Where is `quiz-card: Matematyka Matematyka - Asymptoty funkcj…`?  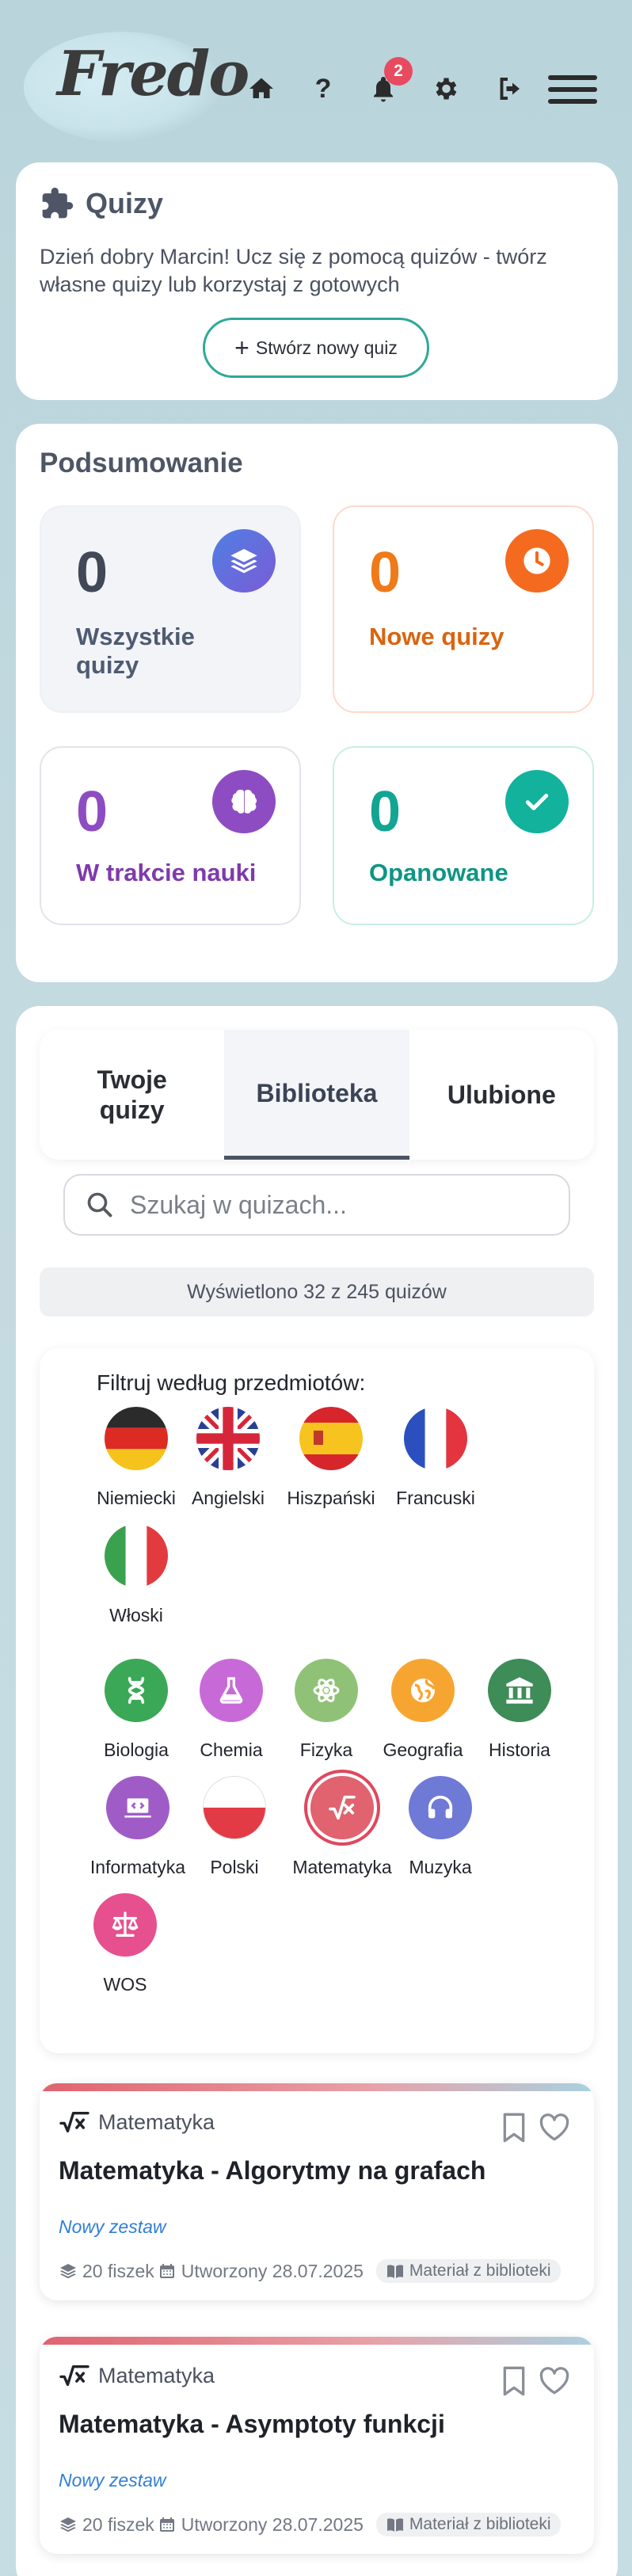
quiz-card: Matematyka Matematyka - Asymptoty funkcj… is located at coordinates (317, 2445).